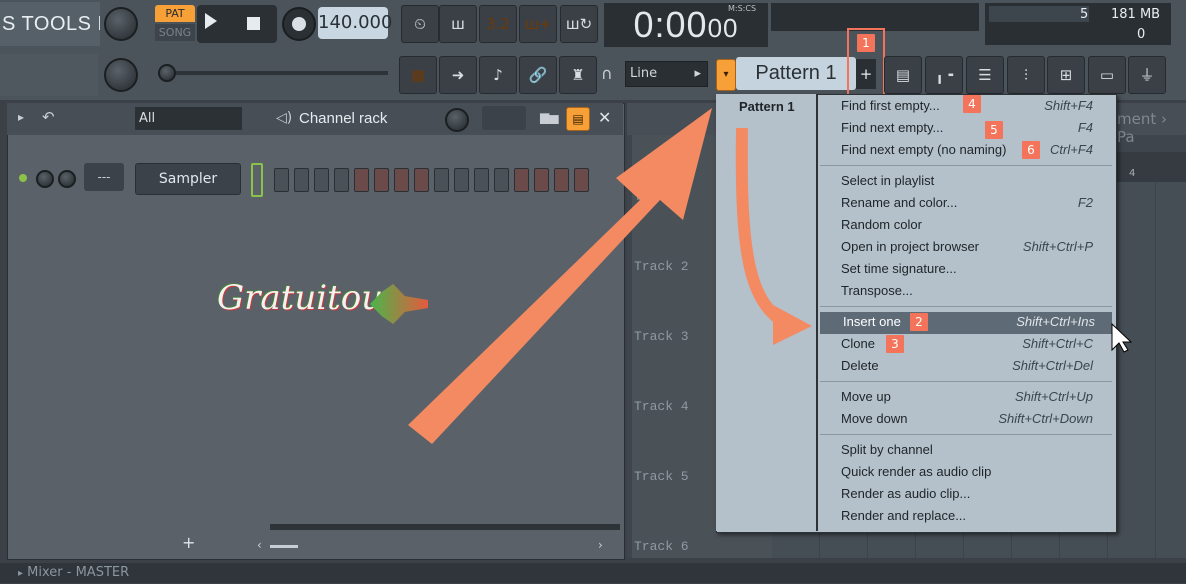  Describe the element at coordinates (78, 572) in the screenshot. I see `mixer-label: Mixer - MASTER` at that location.